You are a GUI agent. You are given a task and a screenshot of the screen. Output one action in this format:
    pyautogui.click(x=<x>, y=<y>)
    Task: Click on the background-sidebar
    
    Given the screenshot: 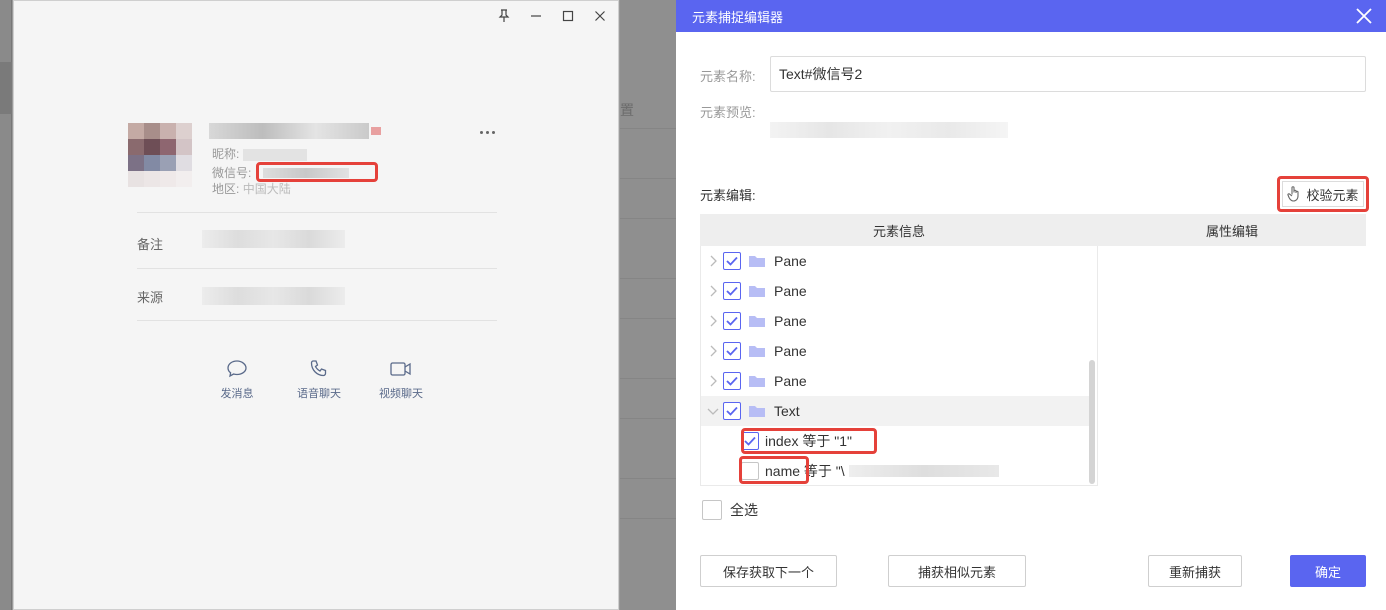 What is the action you would take?
    pyautogui.click(x=6, y=305)
    